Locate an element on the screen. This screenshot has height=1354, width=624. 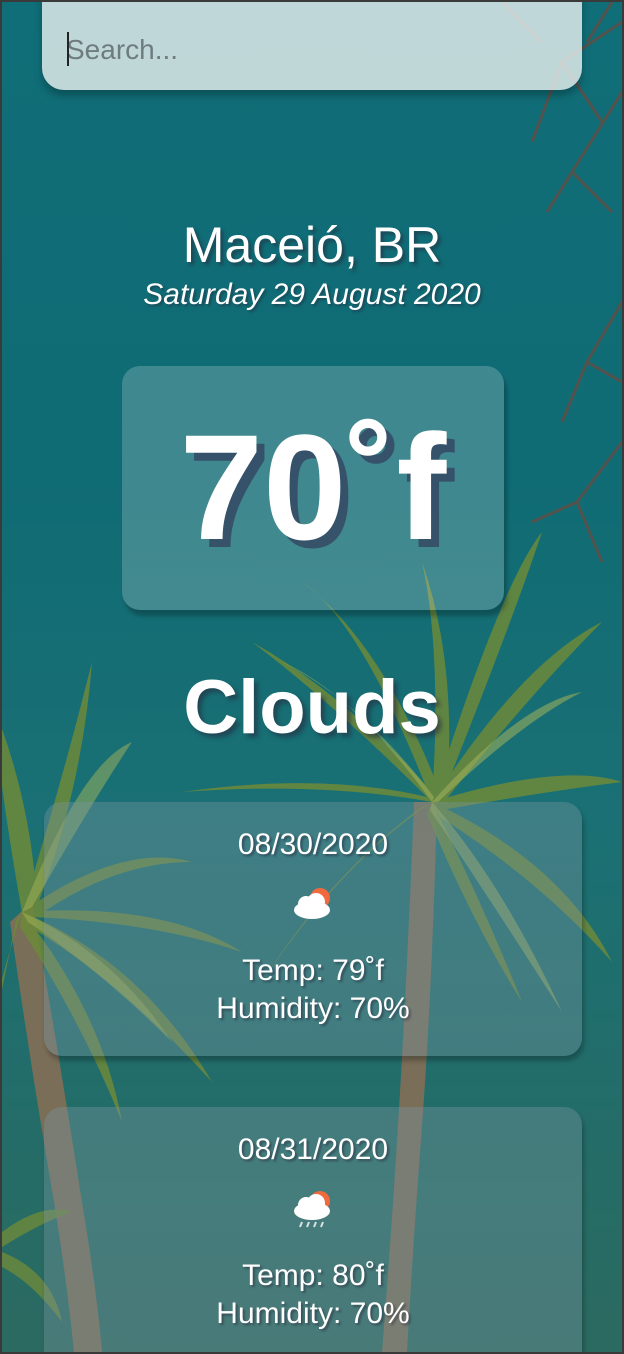
cloud-sun-rain-icon is located at coordinates (312, 1209).